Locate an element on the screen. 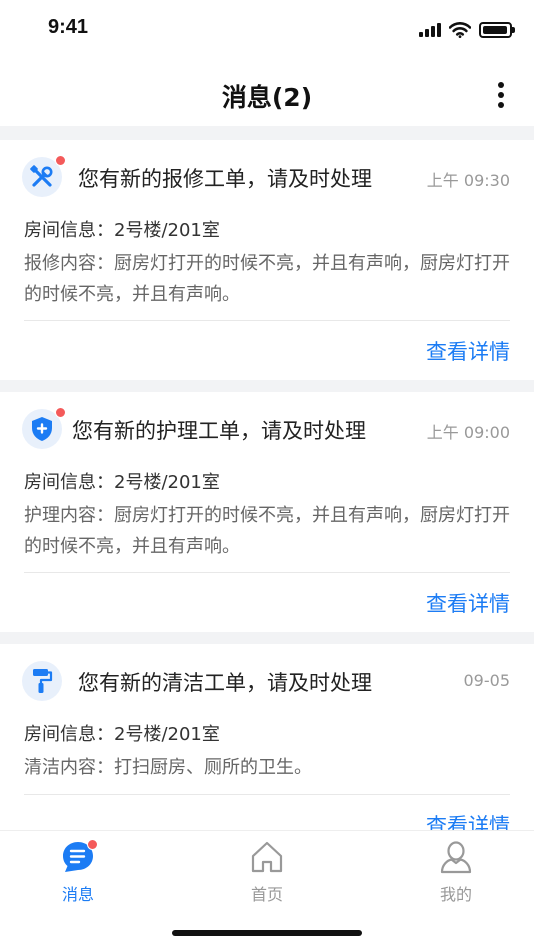 The image size is (534, 950). message-detail: 报修内容：厨房灯打开的时候不亮，并且有声响，厨房灯打开的时候不亮，并且有声响。 is located at coordinates (267, 279).